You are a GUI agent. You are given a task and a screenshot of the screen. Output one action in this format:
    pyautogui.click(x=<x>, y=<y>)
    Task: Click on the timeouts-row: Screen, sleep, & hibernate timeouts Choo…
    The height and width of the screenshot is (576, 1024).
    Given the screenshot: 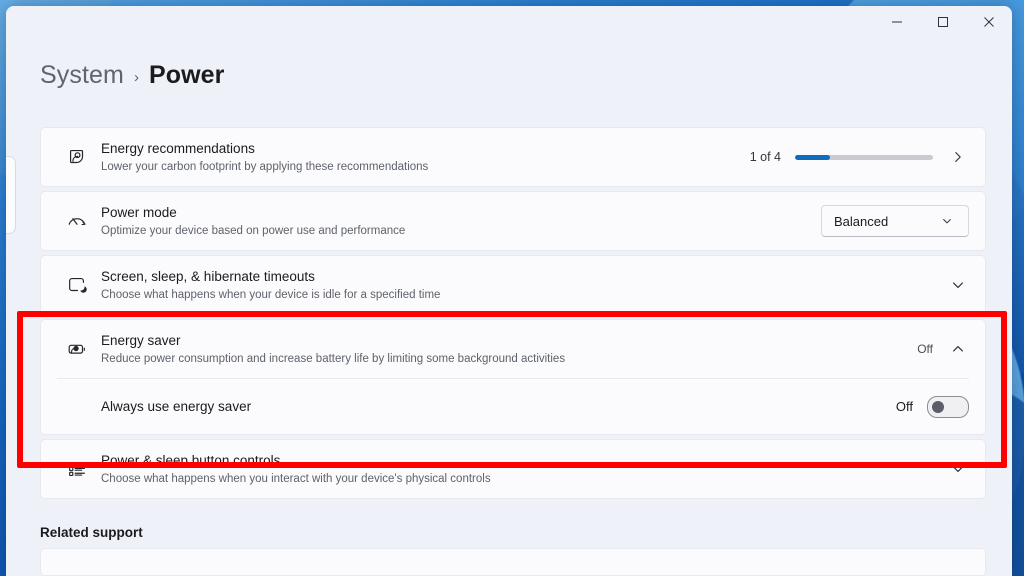 What is the action you would take?
    pyautogui.click(x=513, y=285)
    